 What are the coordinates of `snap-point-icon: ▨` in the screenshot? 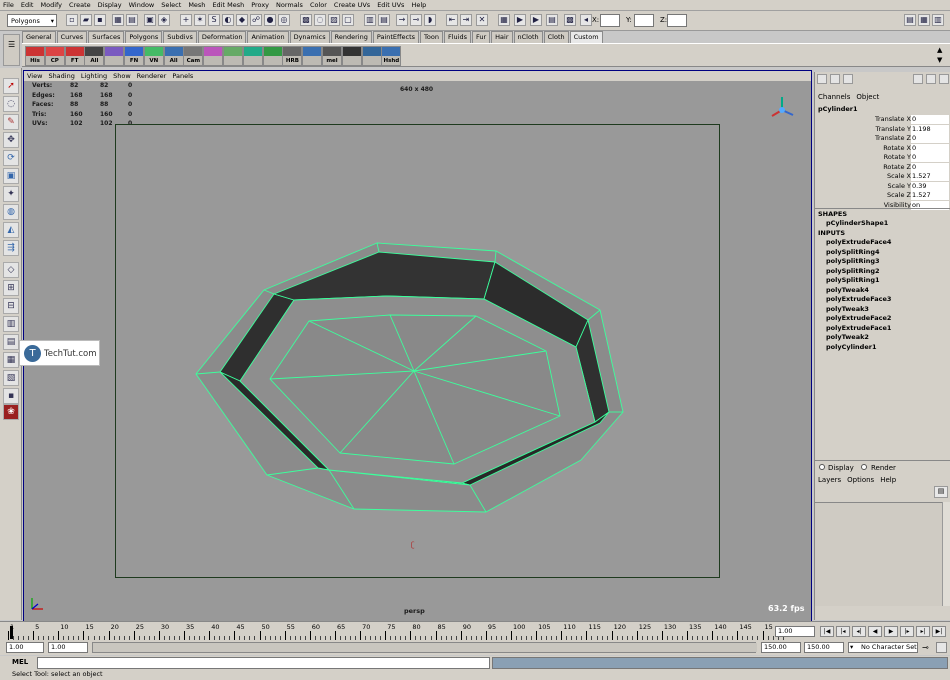 It's located at (334, 20).